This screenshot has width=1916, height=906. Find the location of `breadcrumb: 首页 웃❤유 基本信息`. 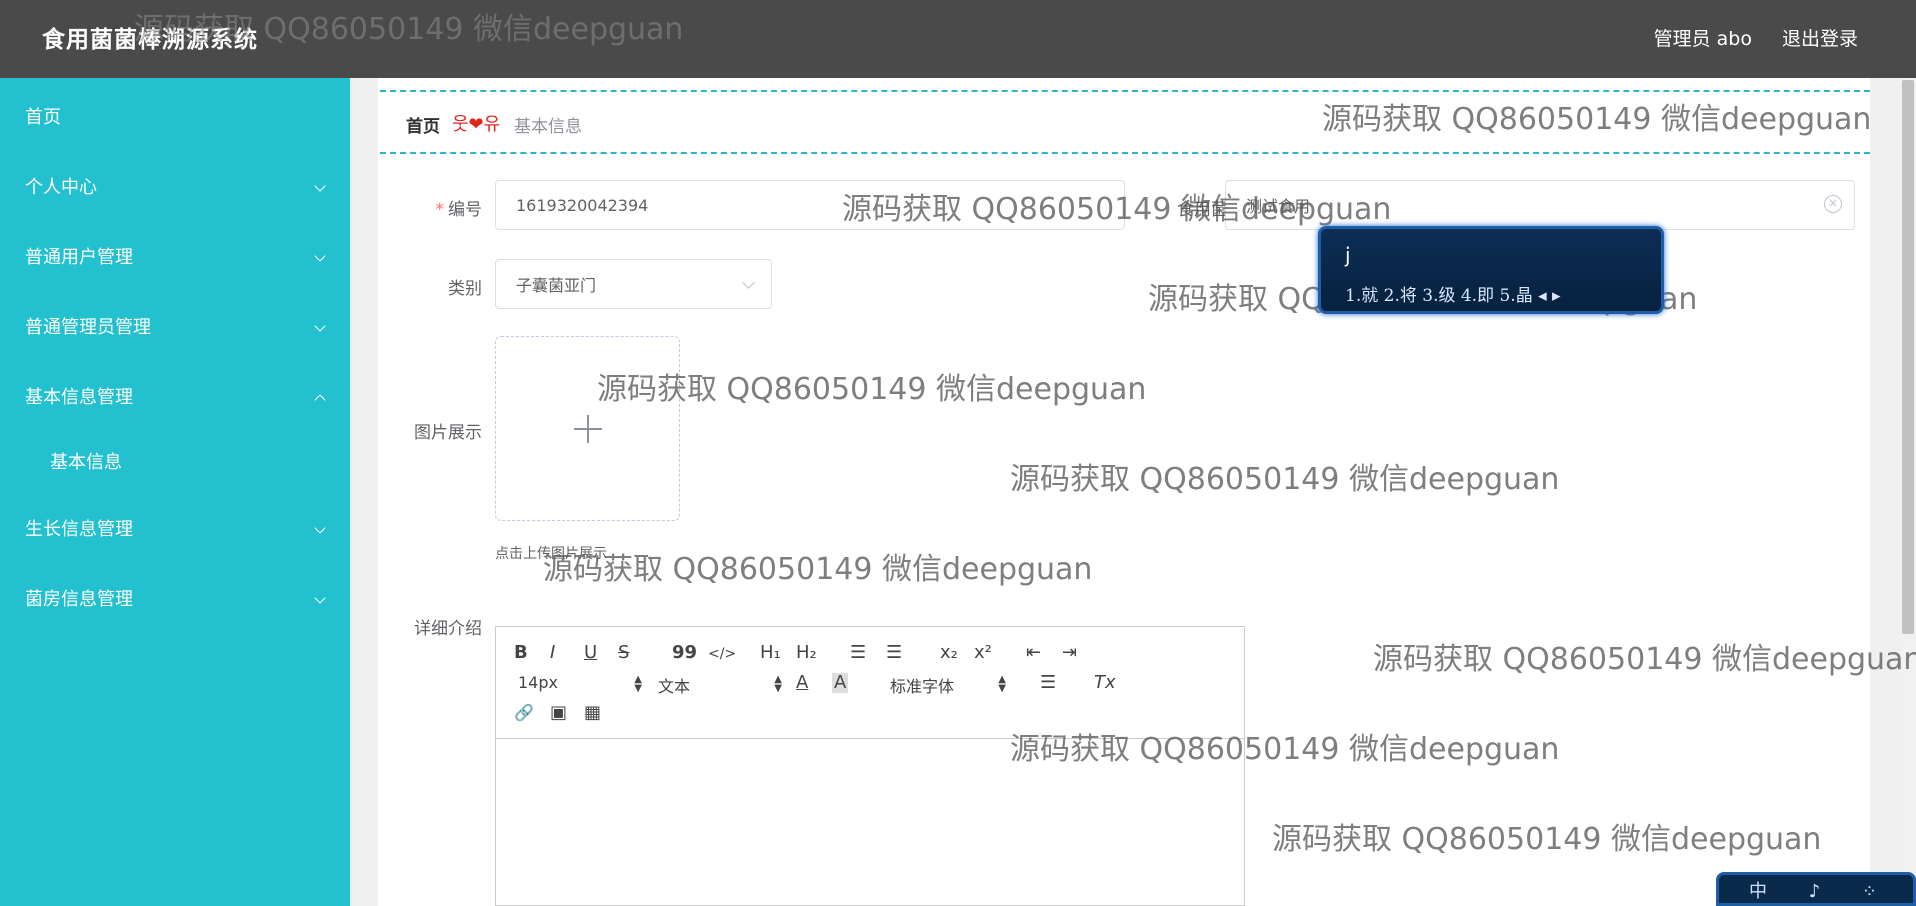

breadcrumb: 首页 웃❤유 基本信息 is located at coordinates (1125, 122).